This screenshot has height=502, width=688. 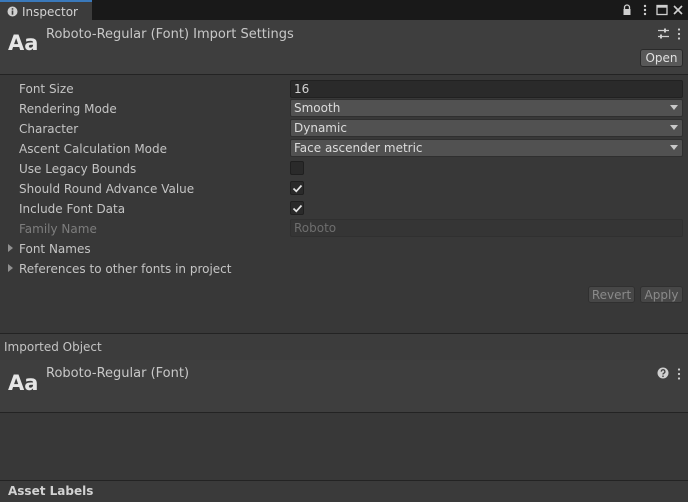 What do you see at coordinates (51, 491) in the screenshot?
I see `asset-labels-label: Asset Labels` at bounding box center [51, 491].